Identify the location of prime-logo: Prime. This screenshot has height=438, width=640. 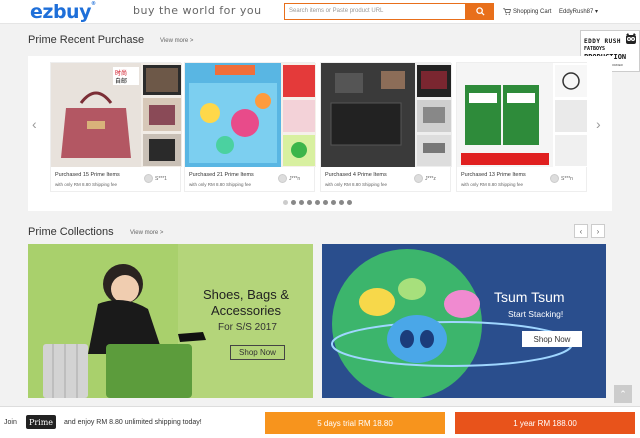
(41, 422).